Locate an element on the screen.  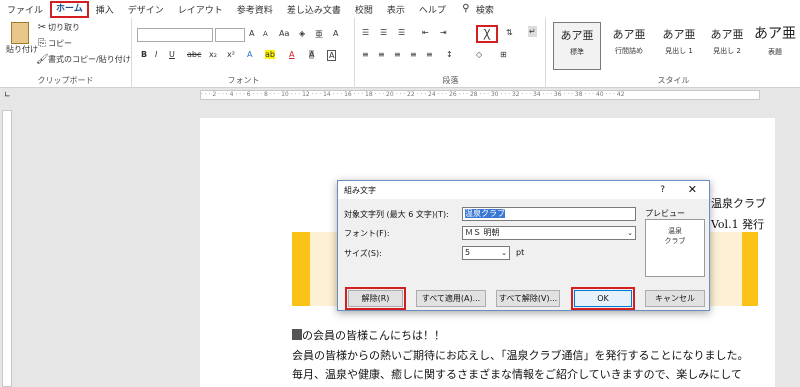
line-spacing-icon: ↕ is located at coordinates (449, 54).